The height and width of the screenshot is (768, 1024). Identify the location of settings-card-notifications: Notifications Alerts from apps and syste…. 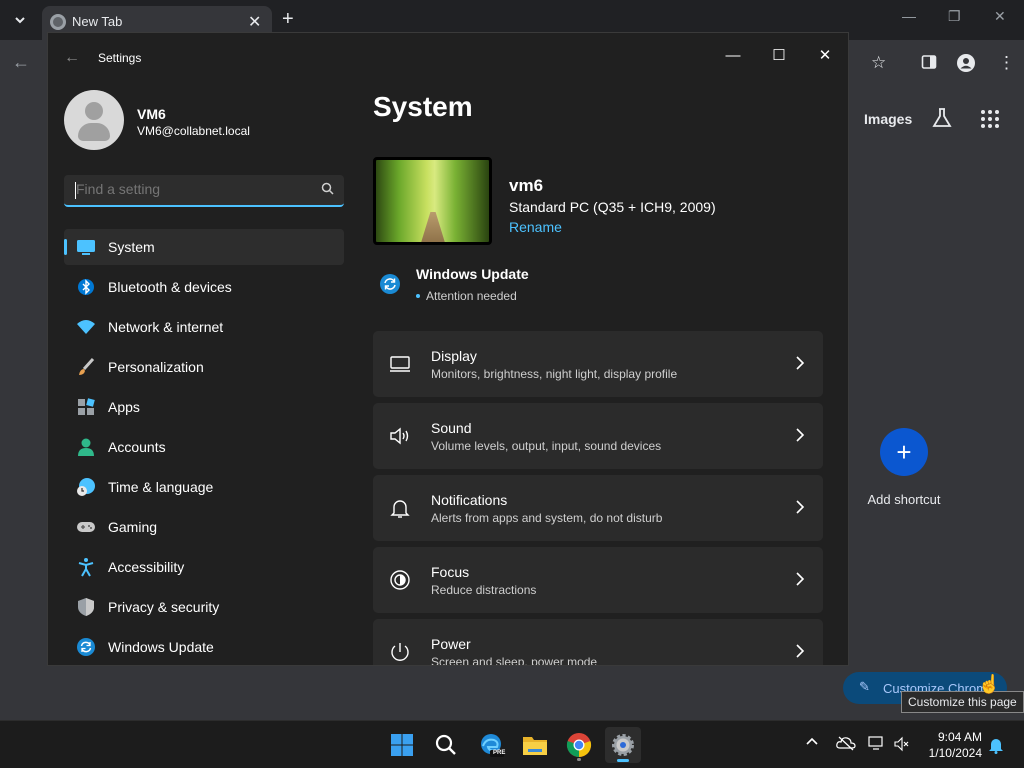
(598, 508).